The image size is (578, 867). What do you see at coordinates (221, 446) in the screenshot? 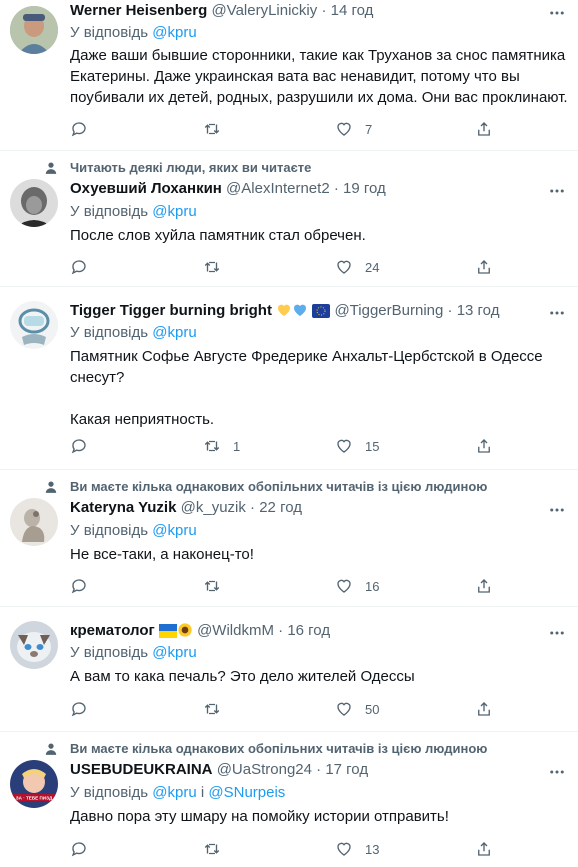
I see `retweet-button: 1` at bounding box center [221, 446].